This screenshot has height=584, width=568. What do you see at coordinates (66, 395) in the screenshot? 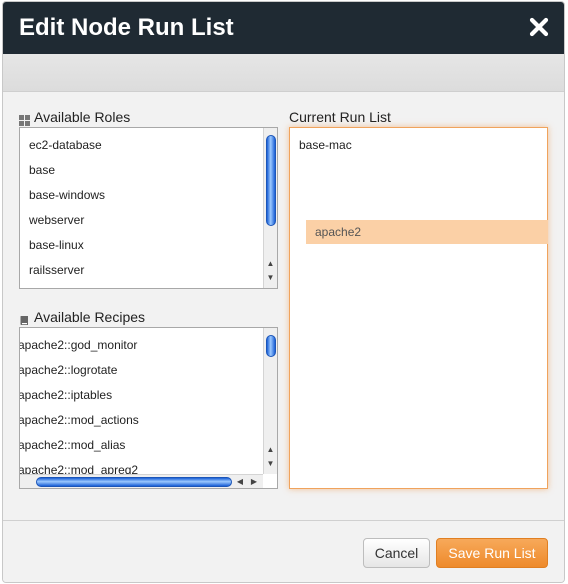
I see `recipe-item: apache2::iptables` at bounding box center [66, 395].